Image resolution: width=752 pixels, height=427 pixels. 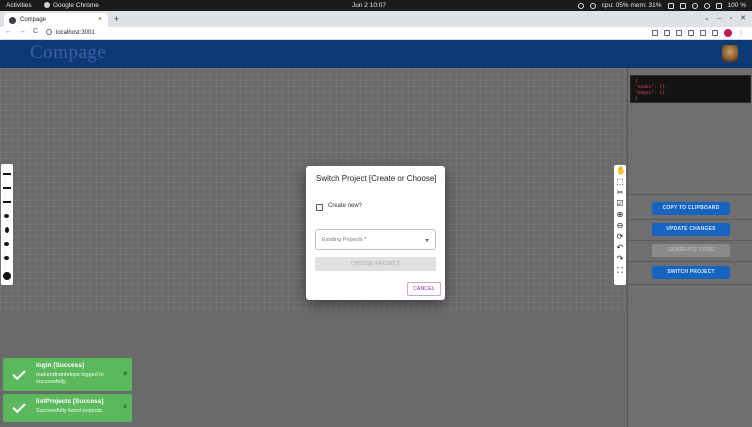 I want to click on app-header: Compage, so click(x=376, y=54).